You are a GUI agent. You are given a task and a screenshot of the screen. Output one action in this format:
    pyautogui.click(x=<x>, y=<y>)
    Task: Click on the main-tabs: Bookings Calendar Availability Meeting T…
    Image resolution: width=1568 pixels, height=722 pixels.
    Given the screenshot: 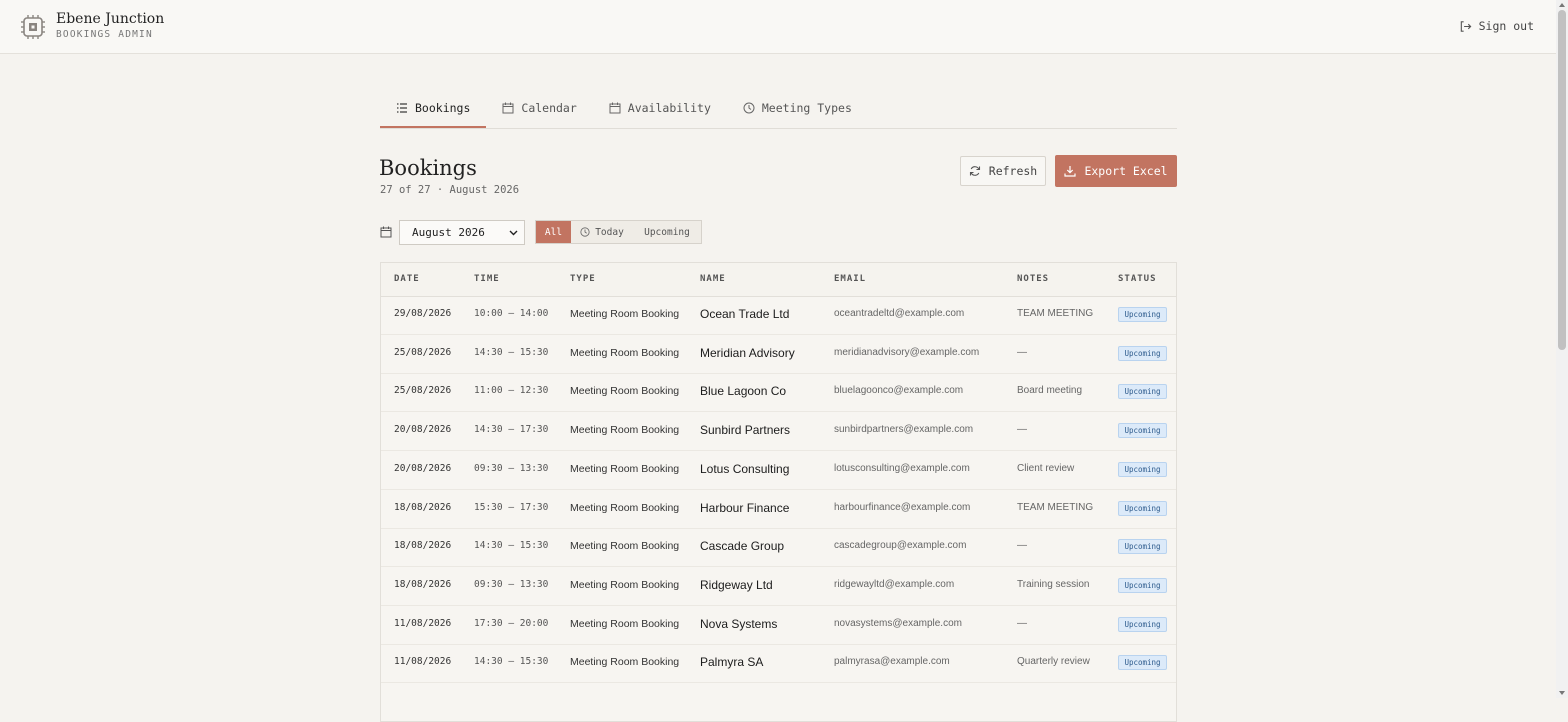 What is the action you would take?
    pyautogui.click(x=778, y=109)
    